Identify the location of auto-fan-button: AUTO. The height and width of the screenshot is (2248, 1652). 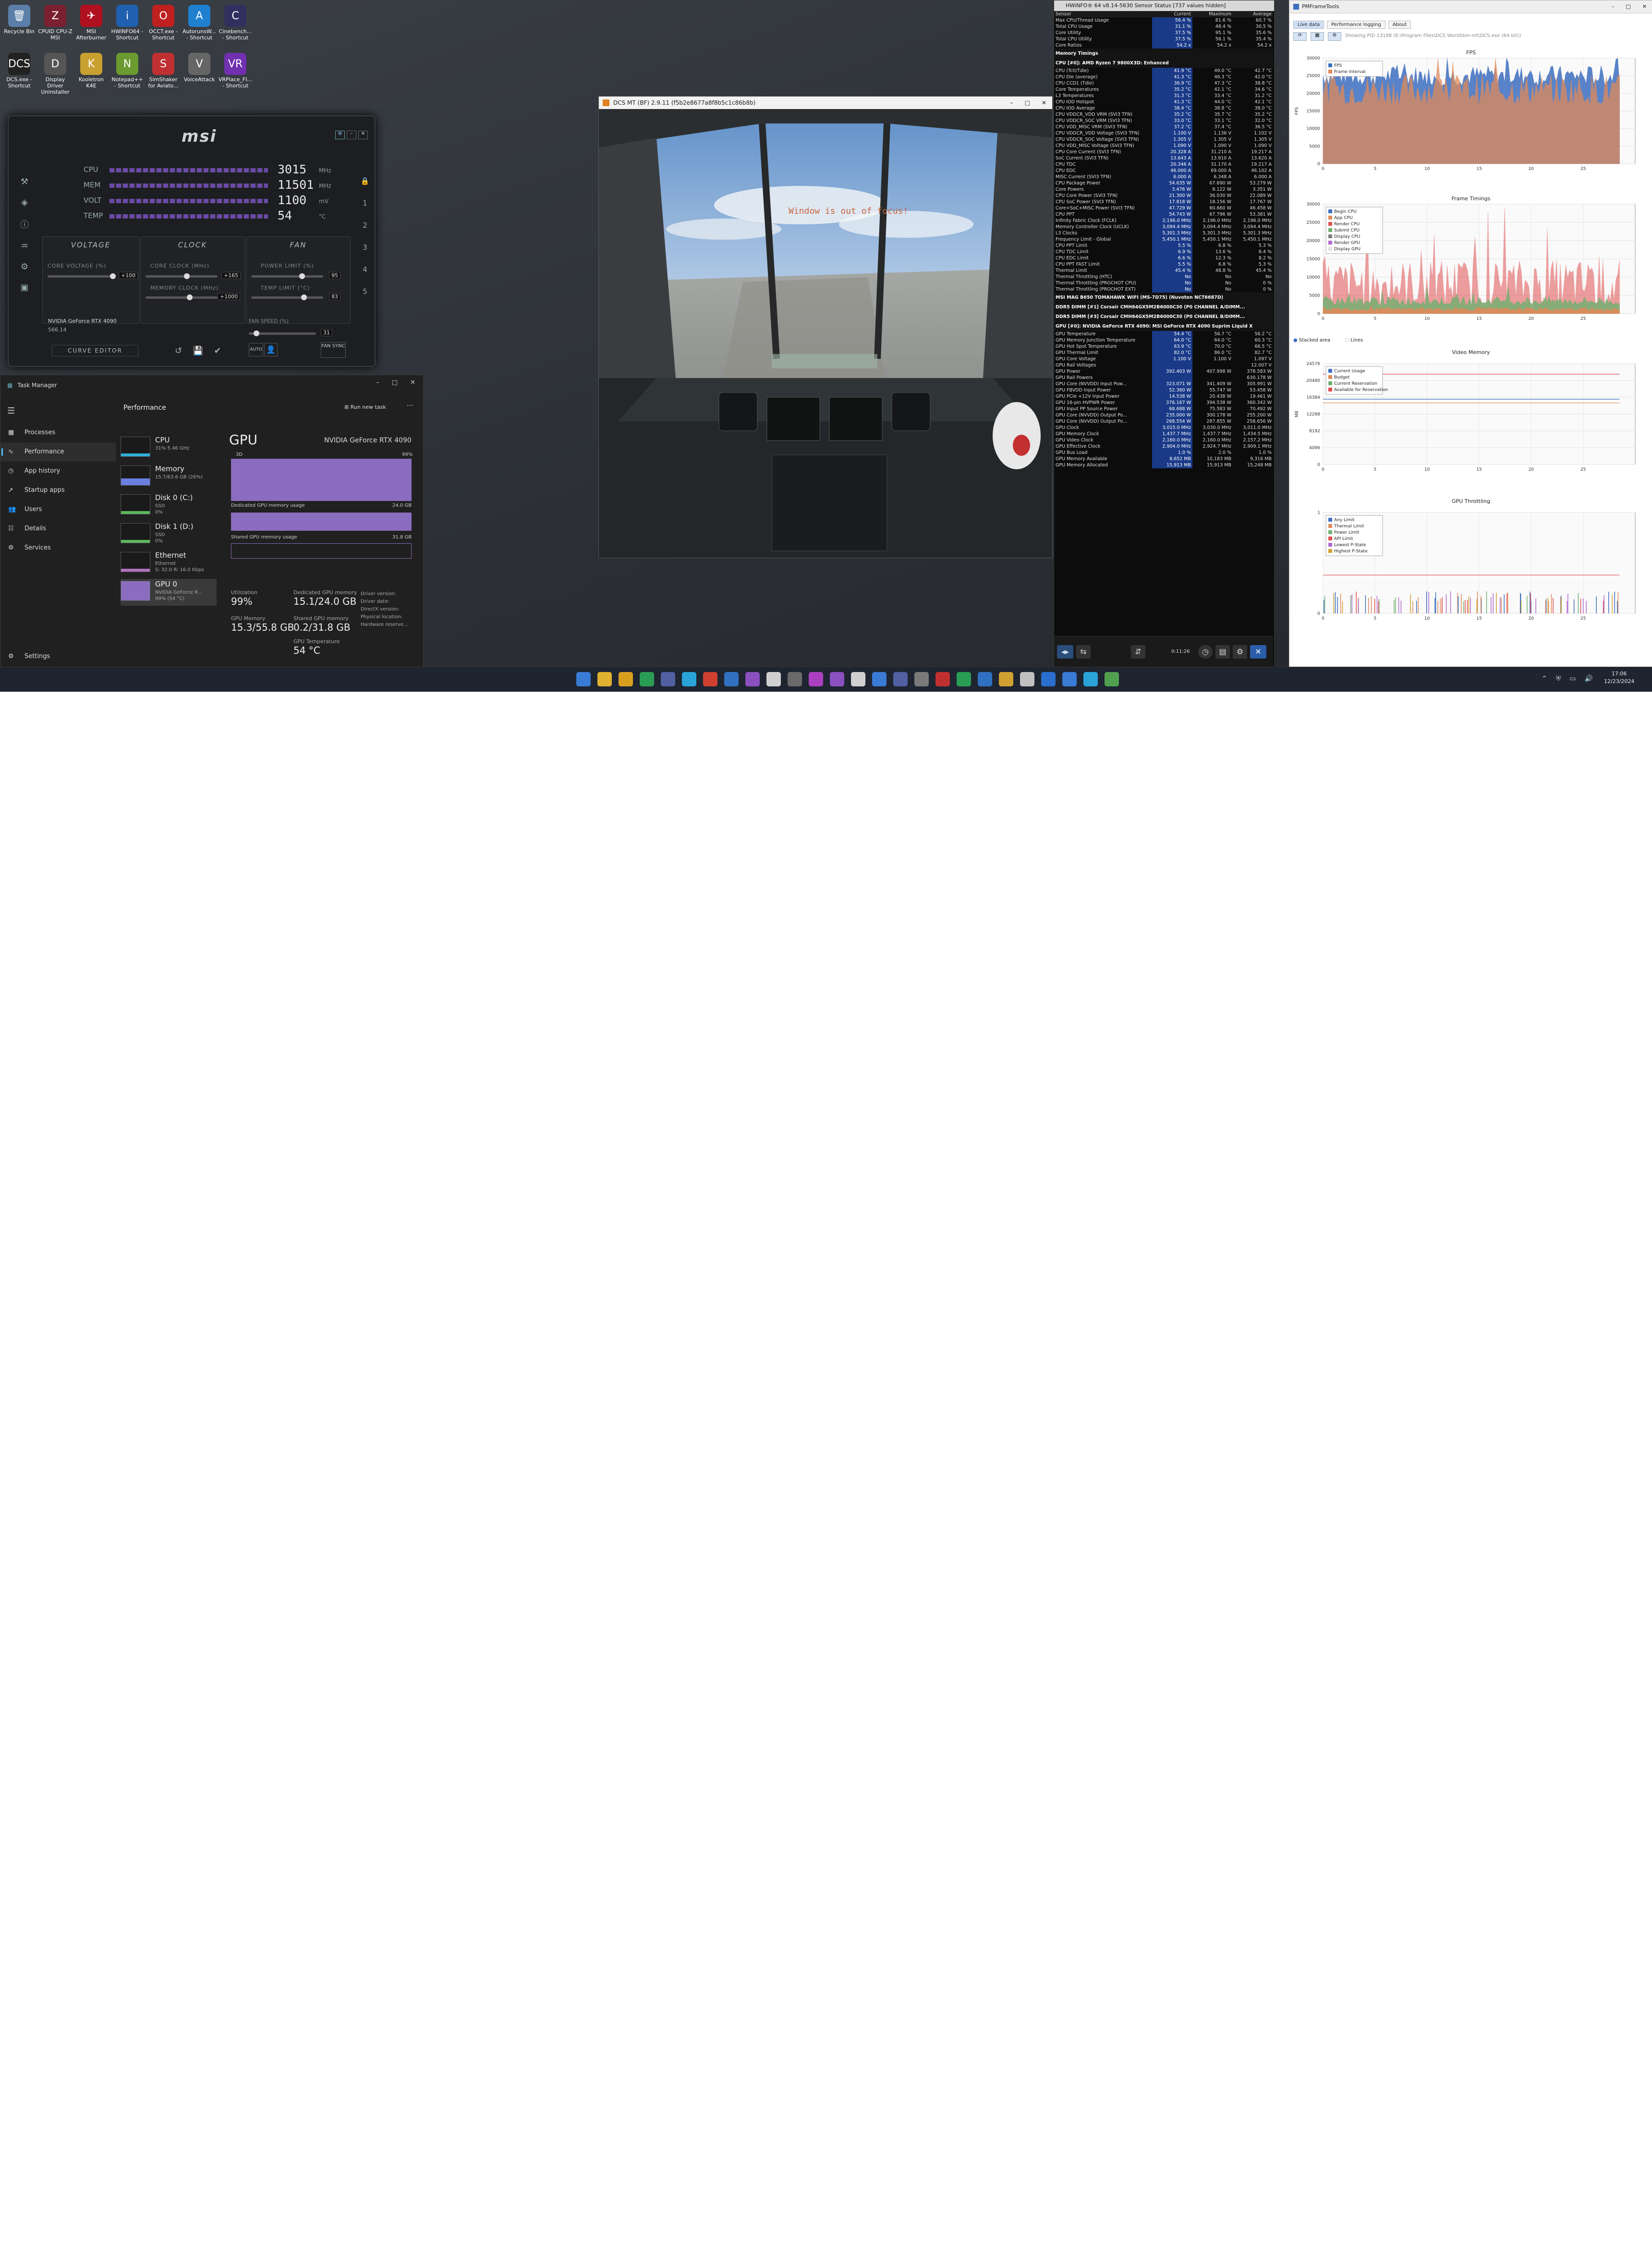
(256, 350).